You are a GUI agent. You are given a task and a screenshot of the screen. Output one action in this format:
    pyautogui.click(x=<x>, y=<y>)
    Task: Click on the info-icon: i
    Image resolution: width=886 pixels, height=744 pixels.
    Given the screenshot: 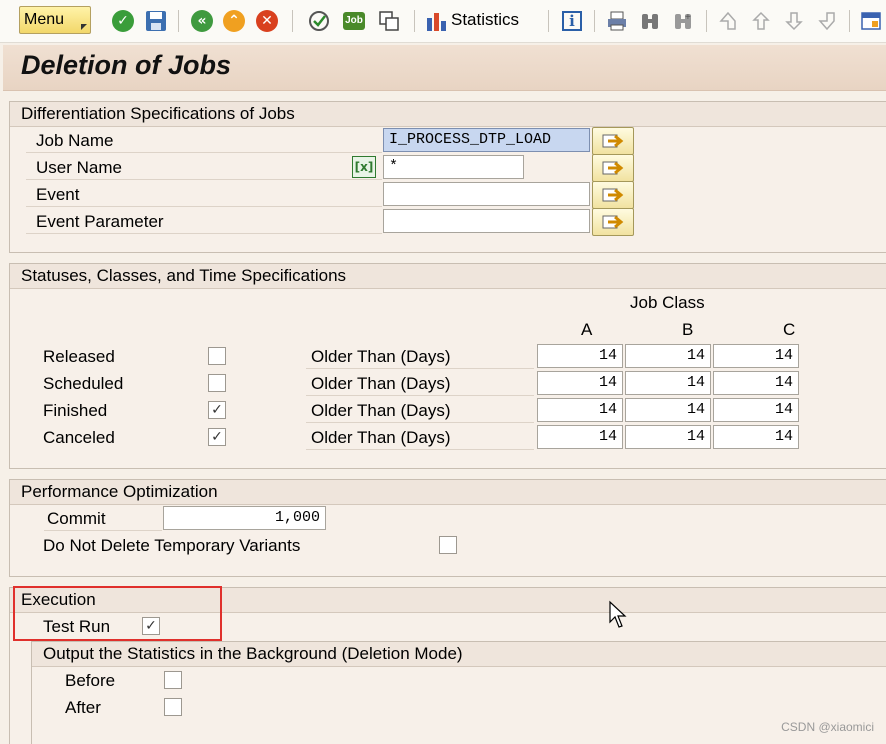 What is the action you would take?
    pyautogui.click(x=572, y=21)
    